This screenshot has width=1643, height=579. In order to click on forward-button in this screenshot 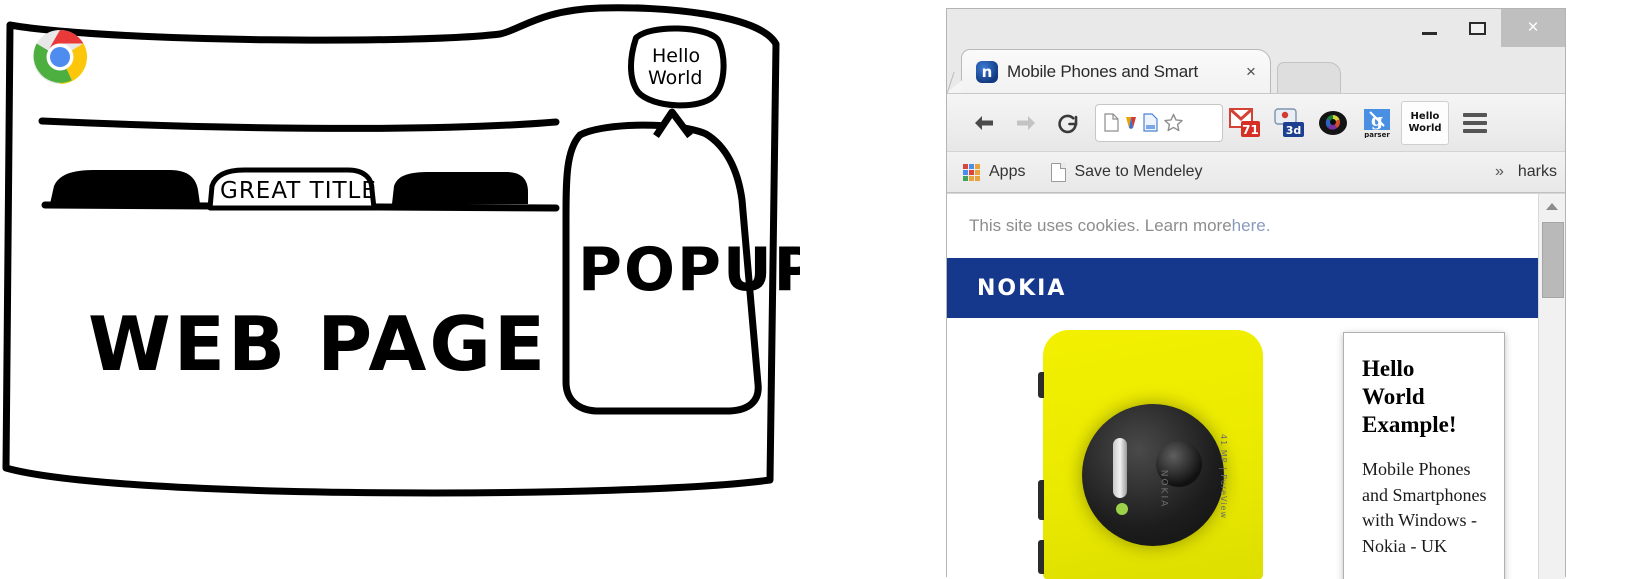, I will do `click(1026, 123)`.